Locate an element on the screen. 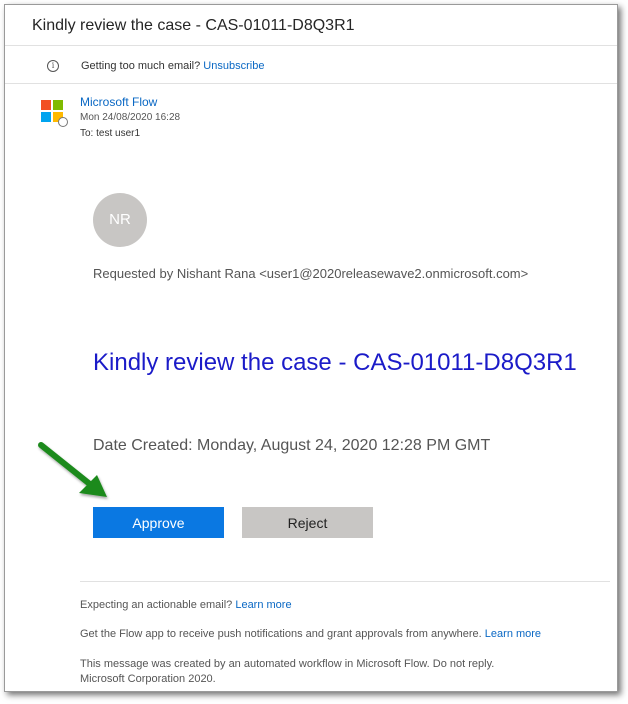 The image size is (628, 704). green-arrow-icon is located at coordinates (72, 469).